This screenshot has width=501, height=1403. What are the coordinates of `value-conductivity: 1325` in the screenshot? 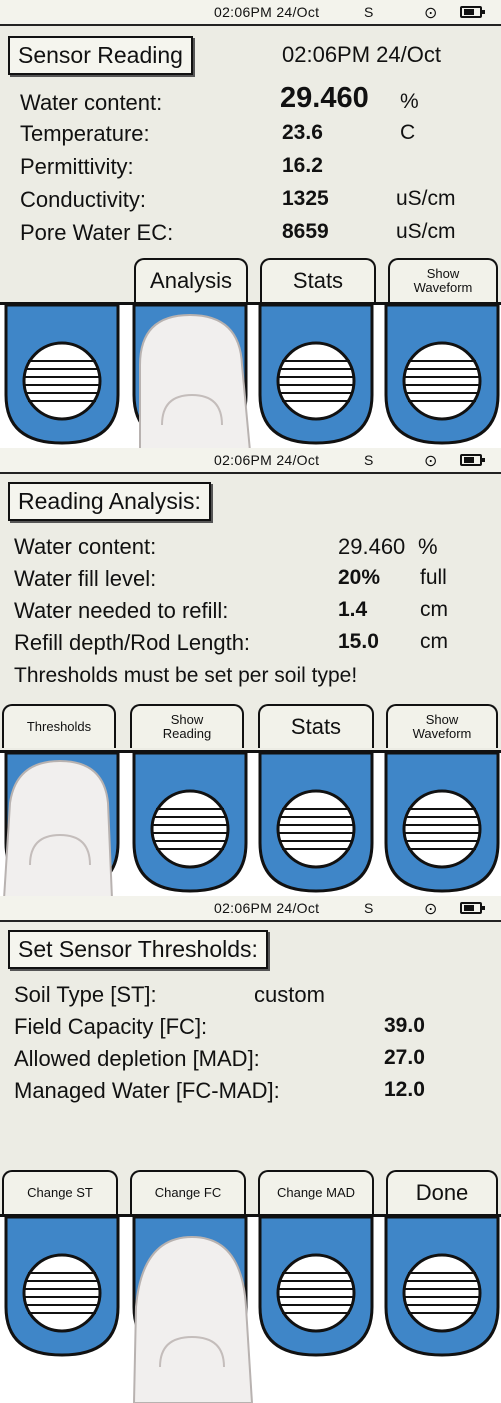 It's located at (305, 198).